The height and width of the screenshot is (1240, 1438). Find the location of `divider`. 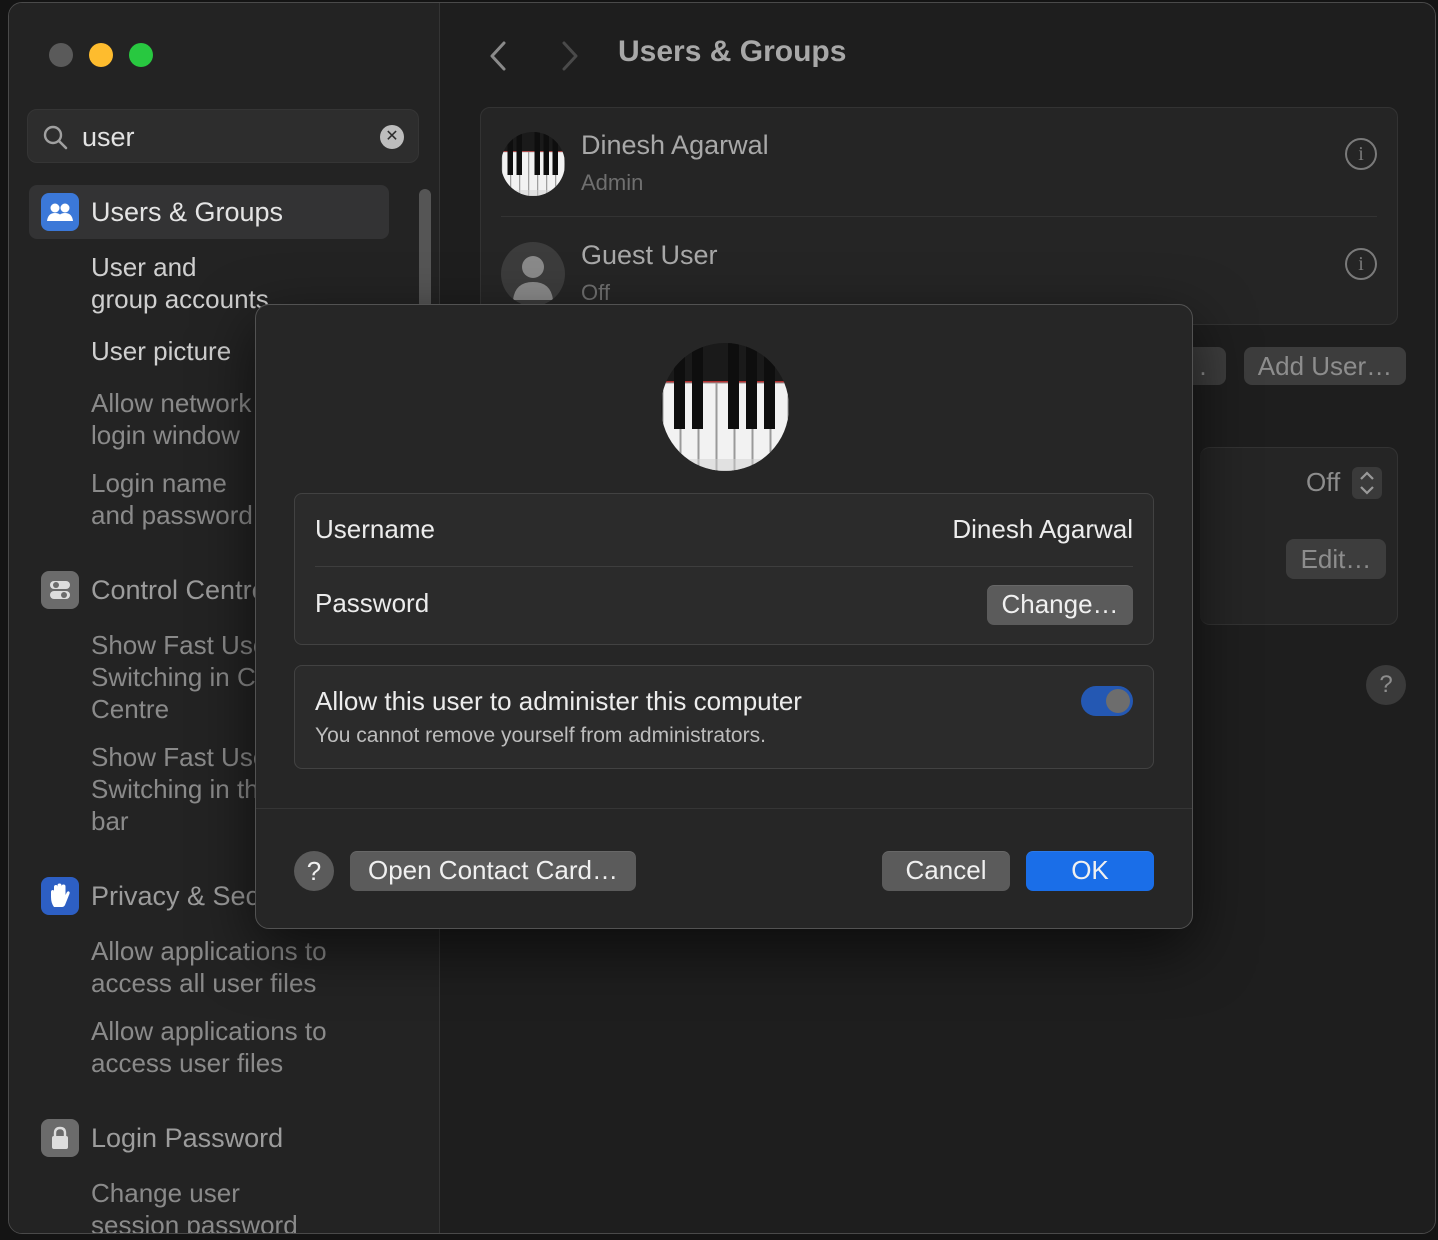

divider is located at coordinates (724, 566).